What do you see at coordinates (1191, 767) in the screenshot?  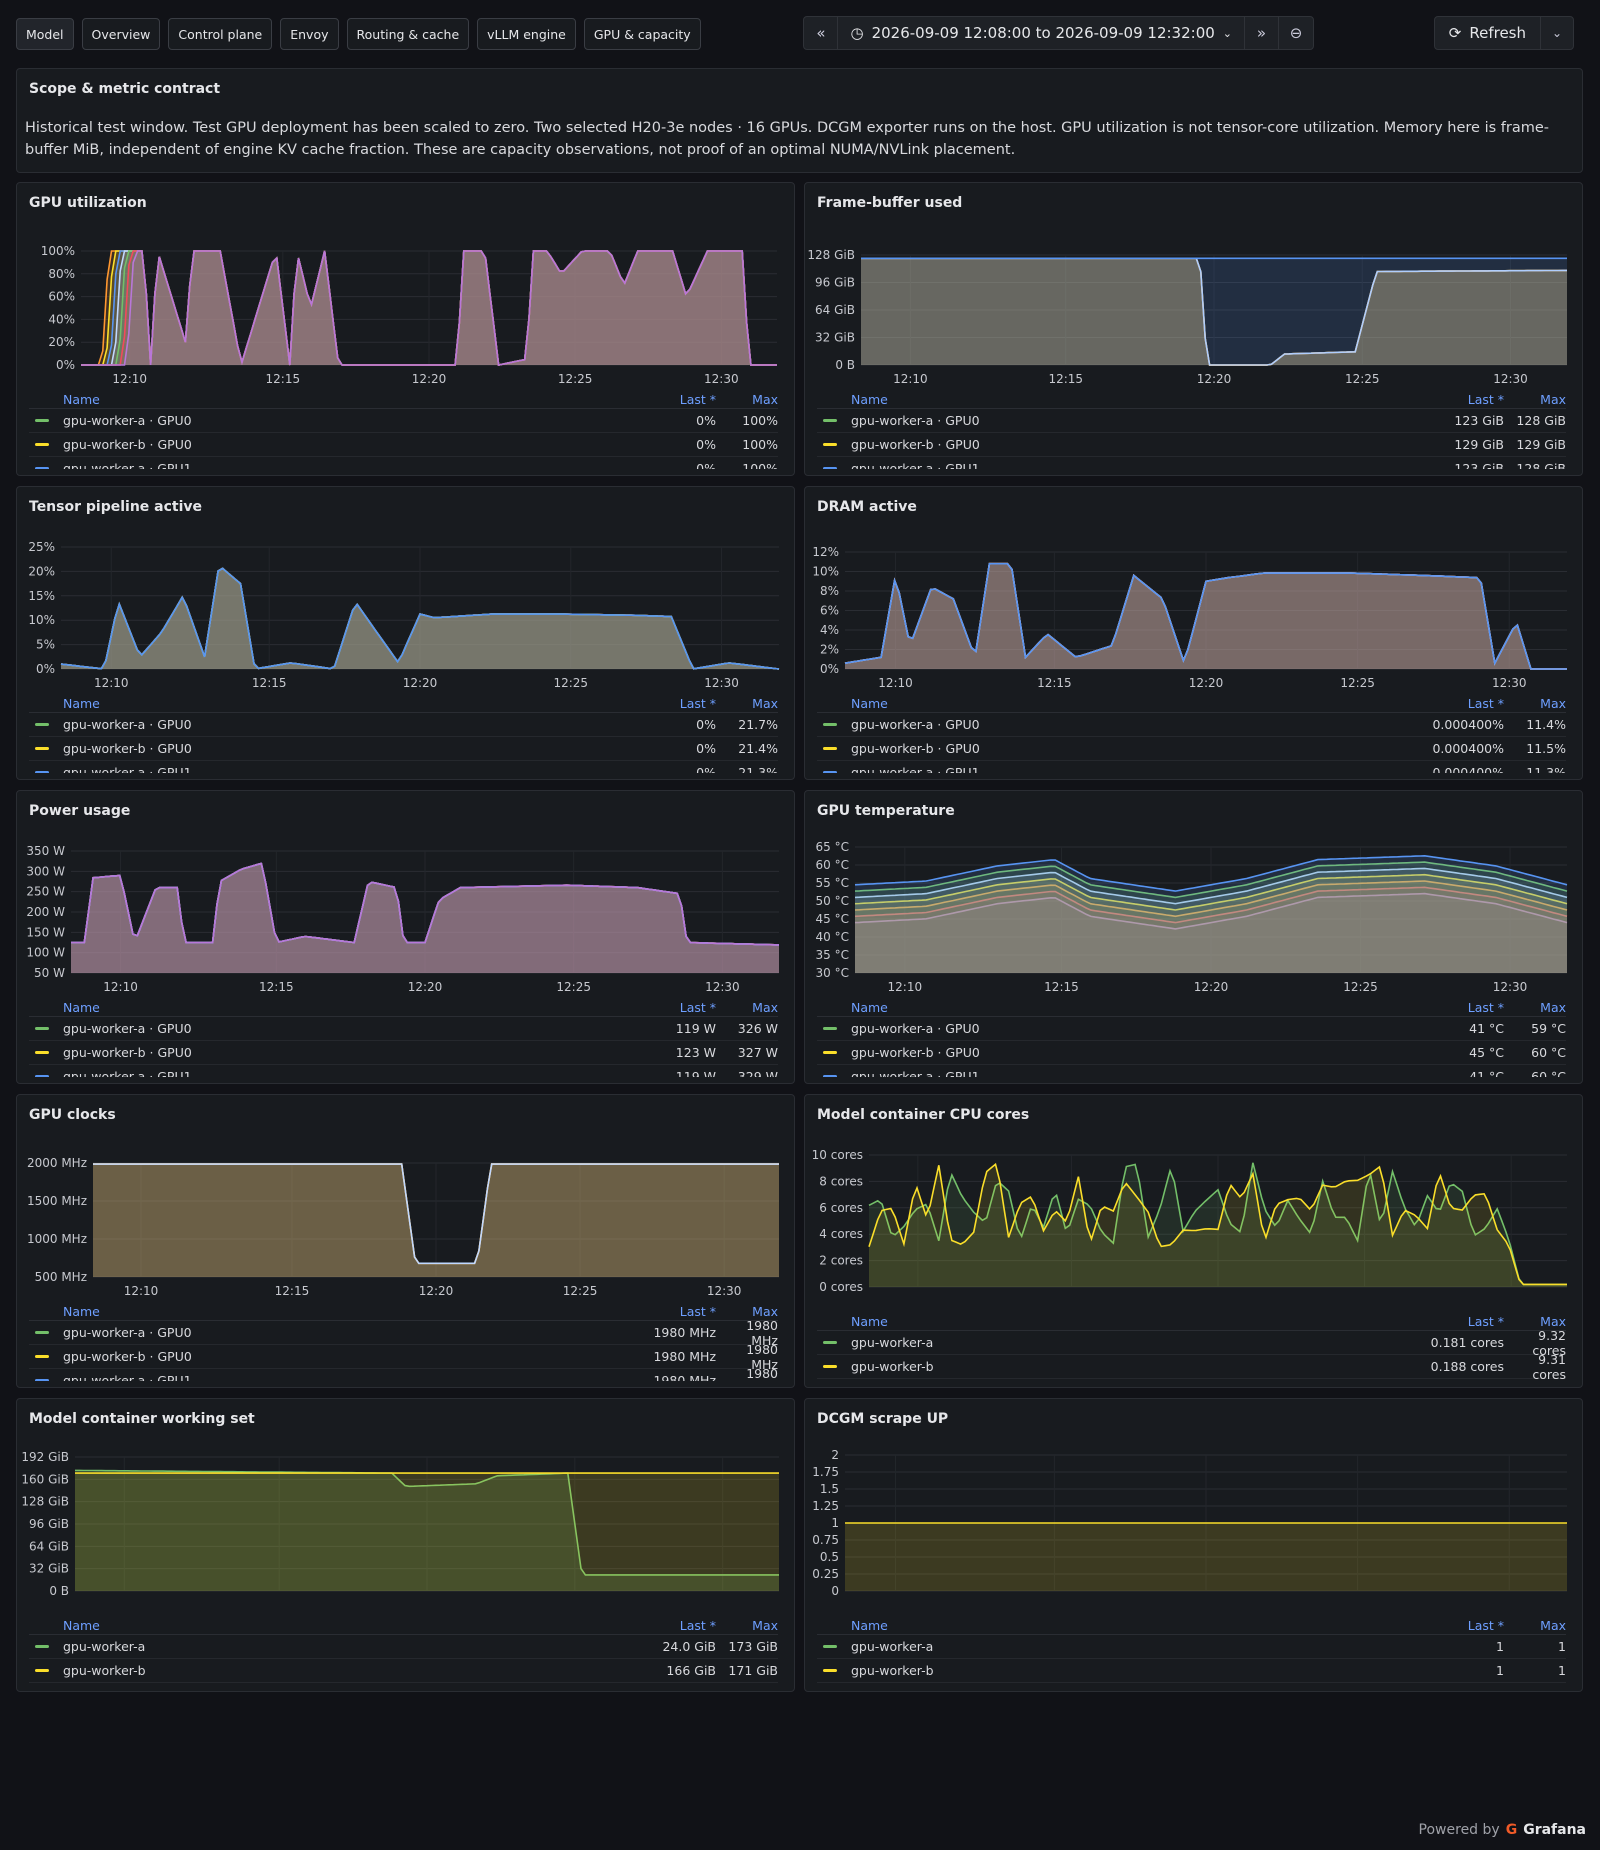 I see `legend-row: gpu-worker-a · GPU1 0.000400% 11.3%` at bounding box center [1191, 767].